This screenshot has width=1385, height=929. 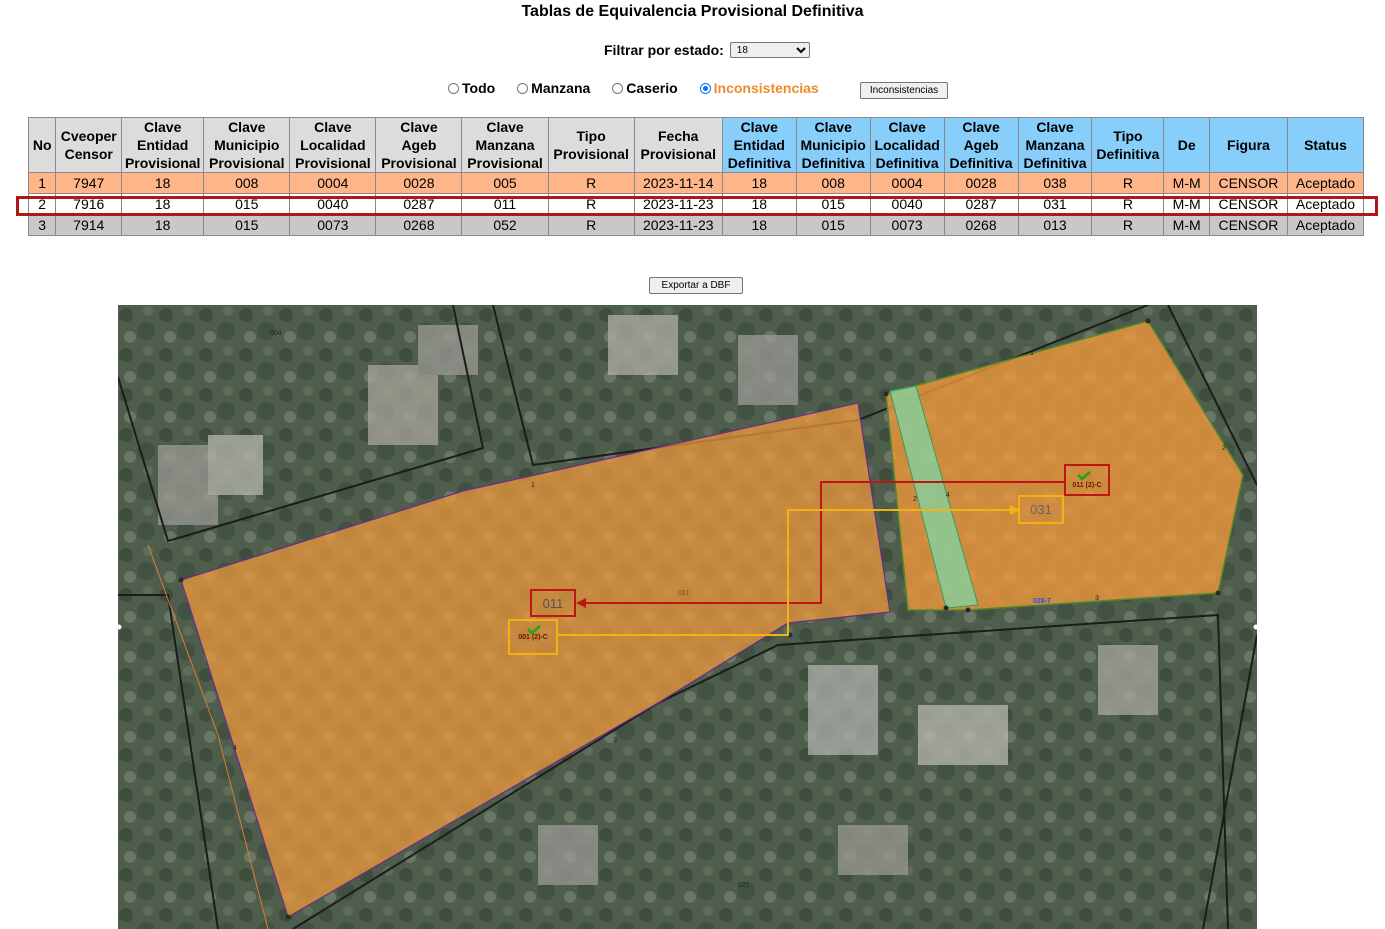 What do you see at coordinates (915, 499) in the screenshot?
I see `num-2: 2` at bounding box center [915, 499].